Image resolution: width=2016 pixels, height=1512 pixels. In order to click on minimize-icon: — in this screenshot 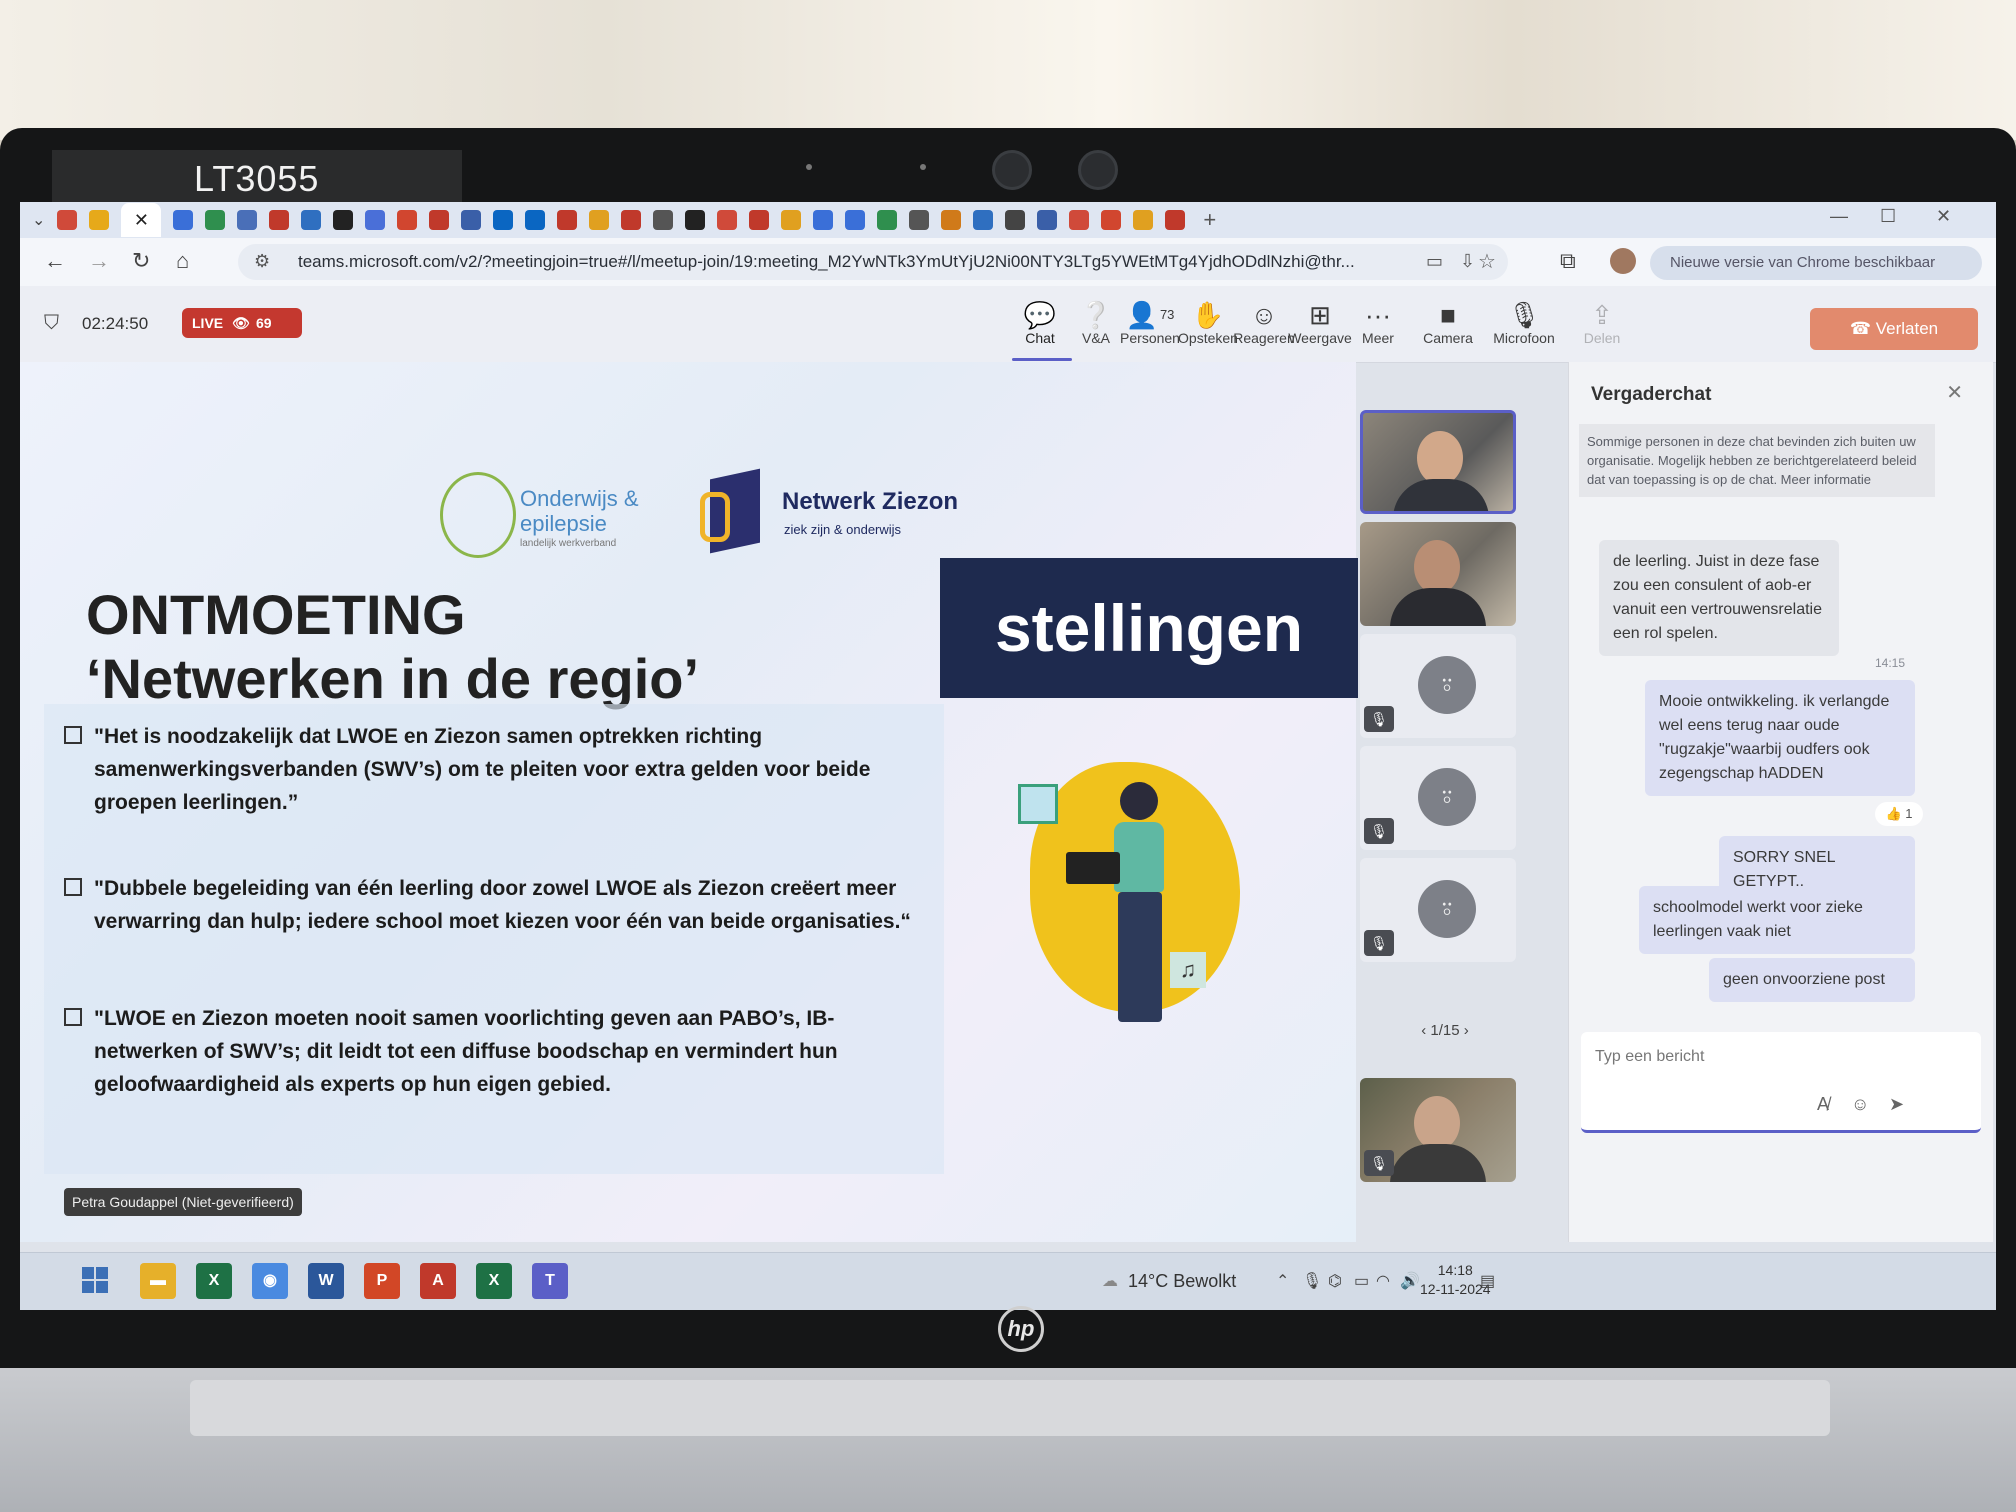, I will do `click(1839, 216)`.